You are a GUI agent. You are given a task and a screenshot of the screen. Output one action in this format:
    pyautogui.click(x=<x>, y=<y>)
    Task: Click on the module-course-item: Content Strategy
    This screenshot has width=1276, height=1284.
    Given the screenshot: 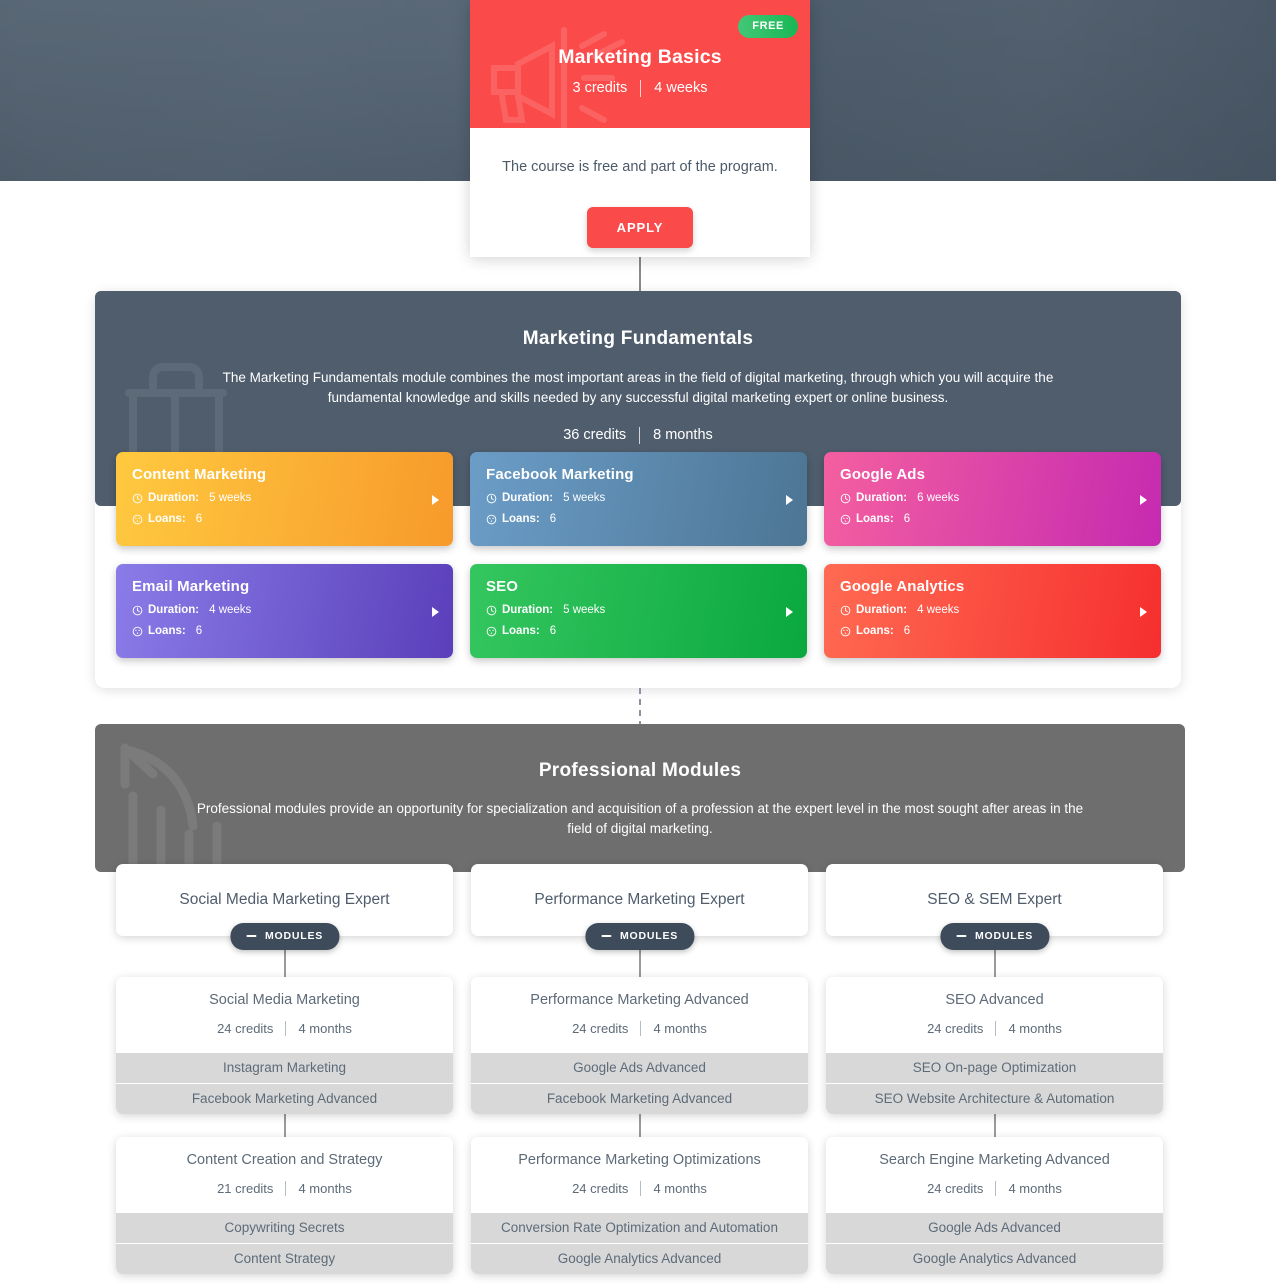 What is the action you would take?
    pyautogui.click(x=284, y=1258)
    